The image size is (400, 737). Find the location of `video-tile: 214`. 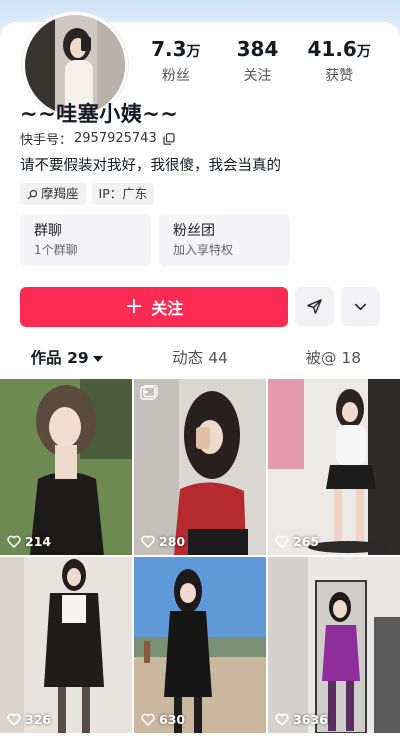

video-tile: 214 is located at coordinates (66, 467).